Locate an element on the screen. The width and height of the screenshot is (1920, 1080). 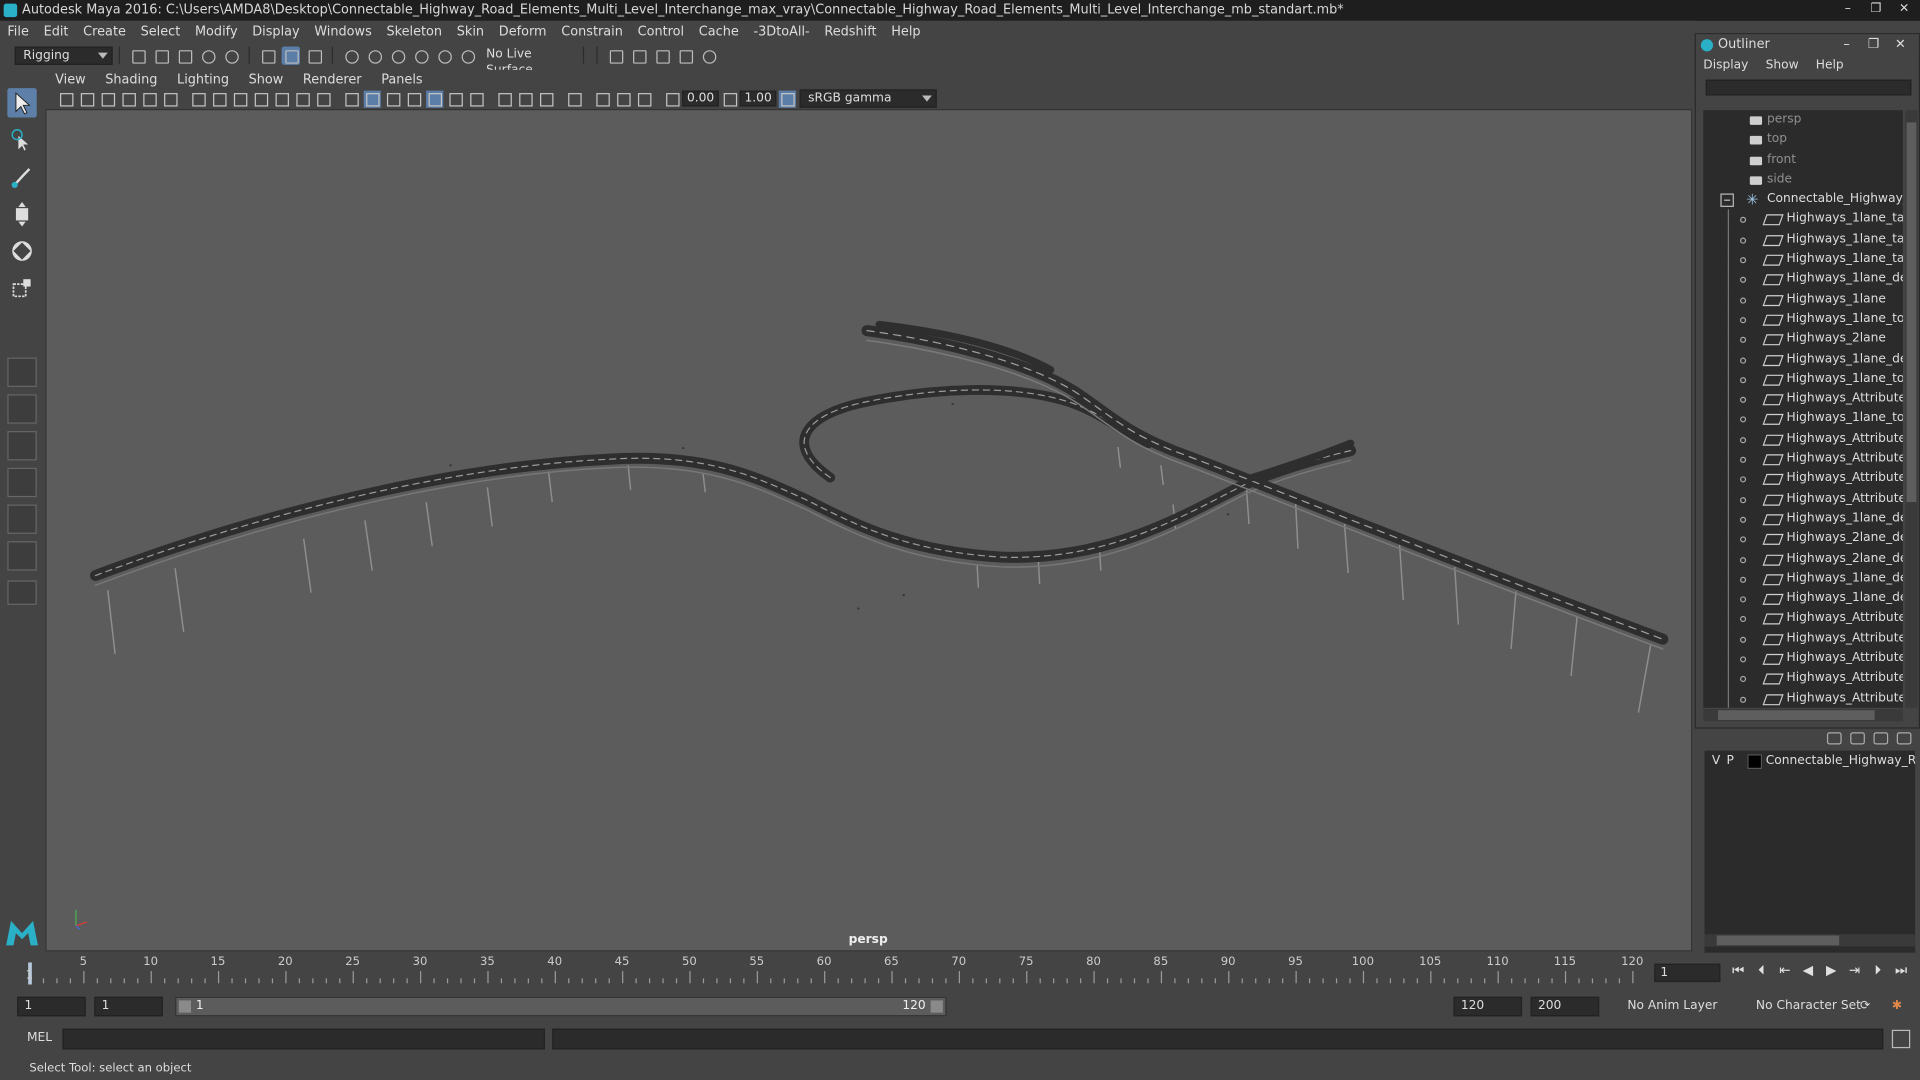
viewport-menu-lighting: Lighting is located at coordinates (203, 79).